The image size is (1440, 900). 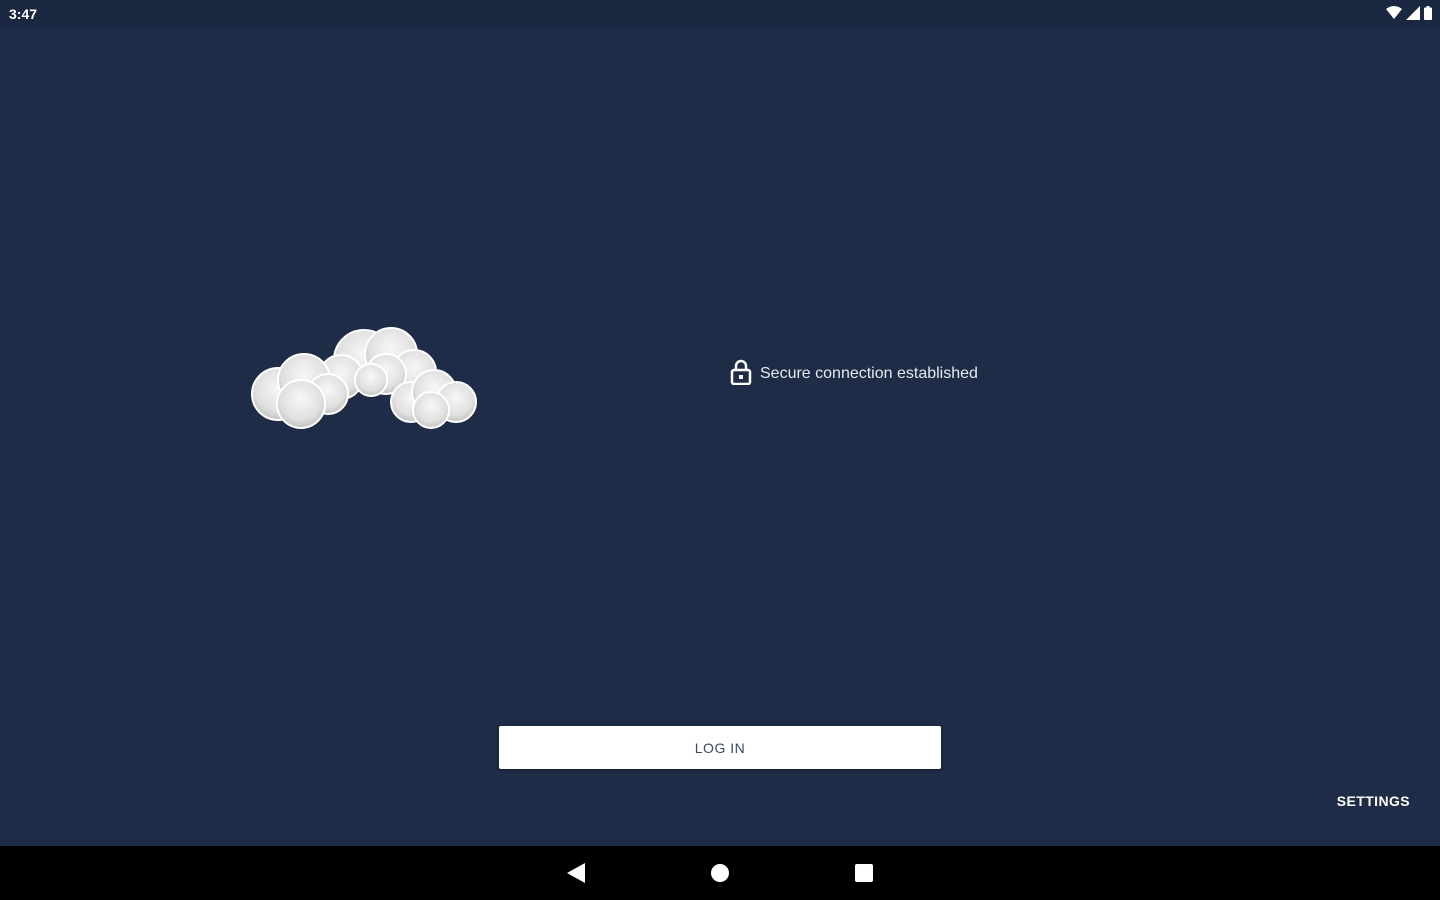 I want to click on back-icon, so click(x=576, y=873).